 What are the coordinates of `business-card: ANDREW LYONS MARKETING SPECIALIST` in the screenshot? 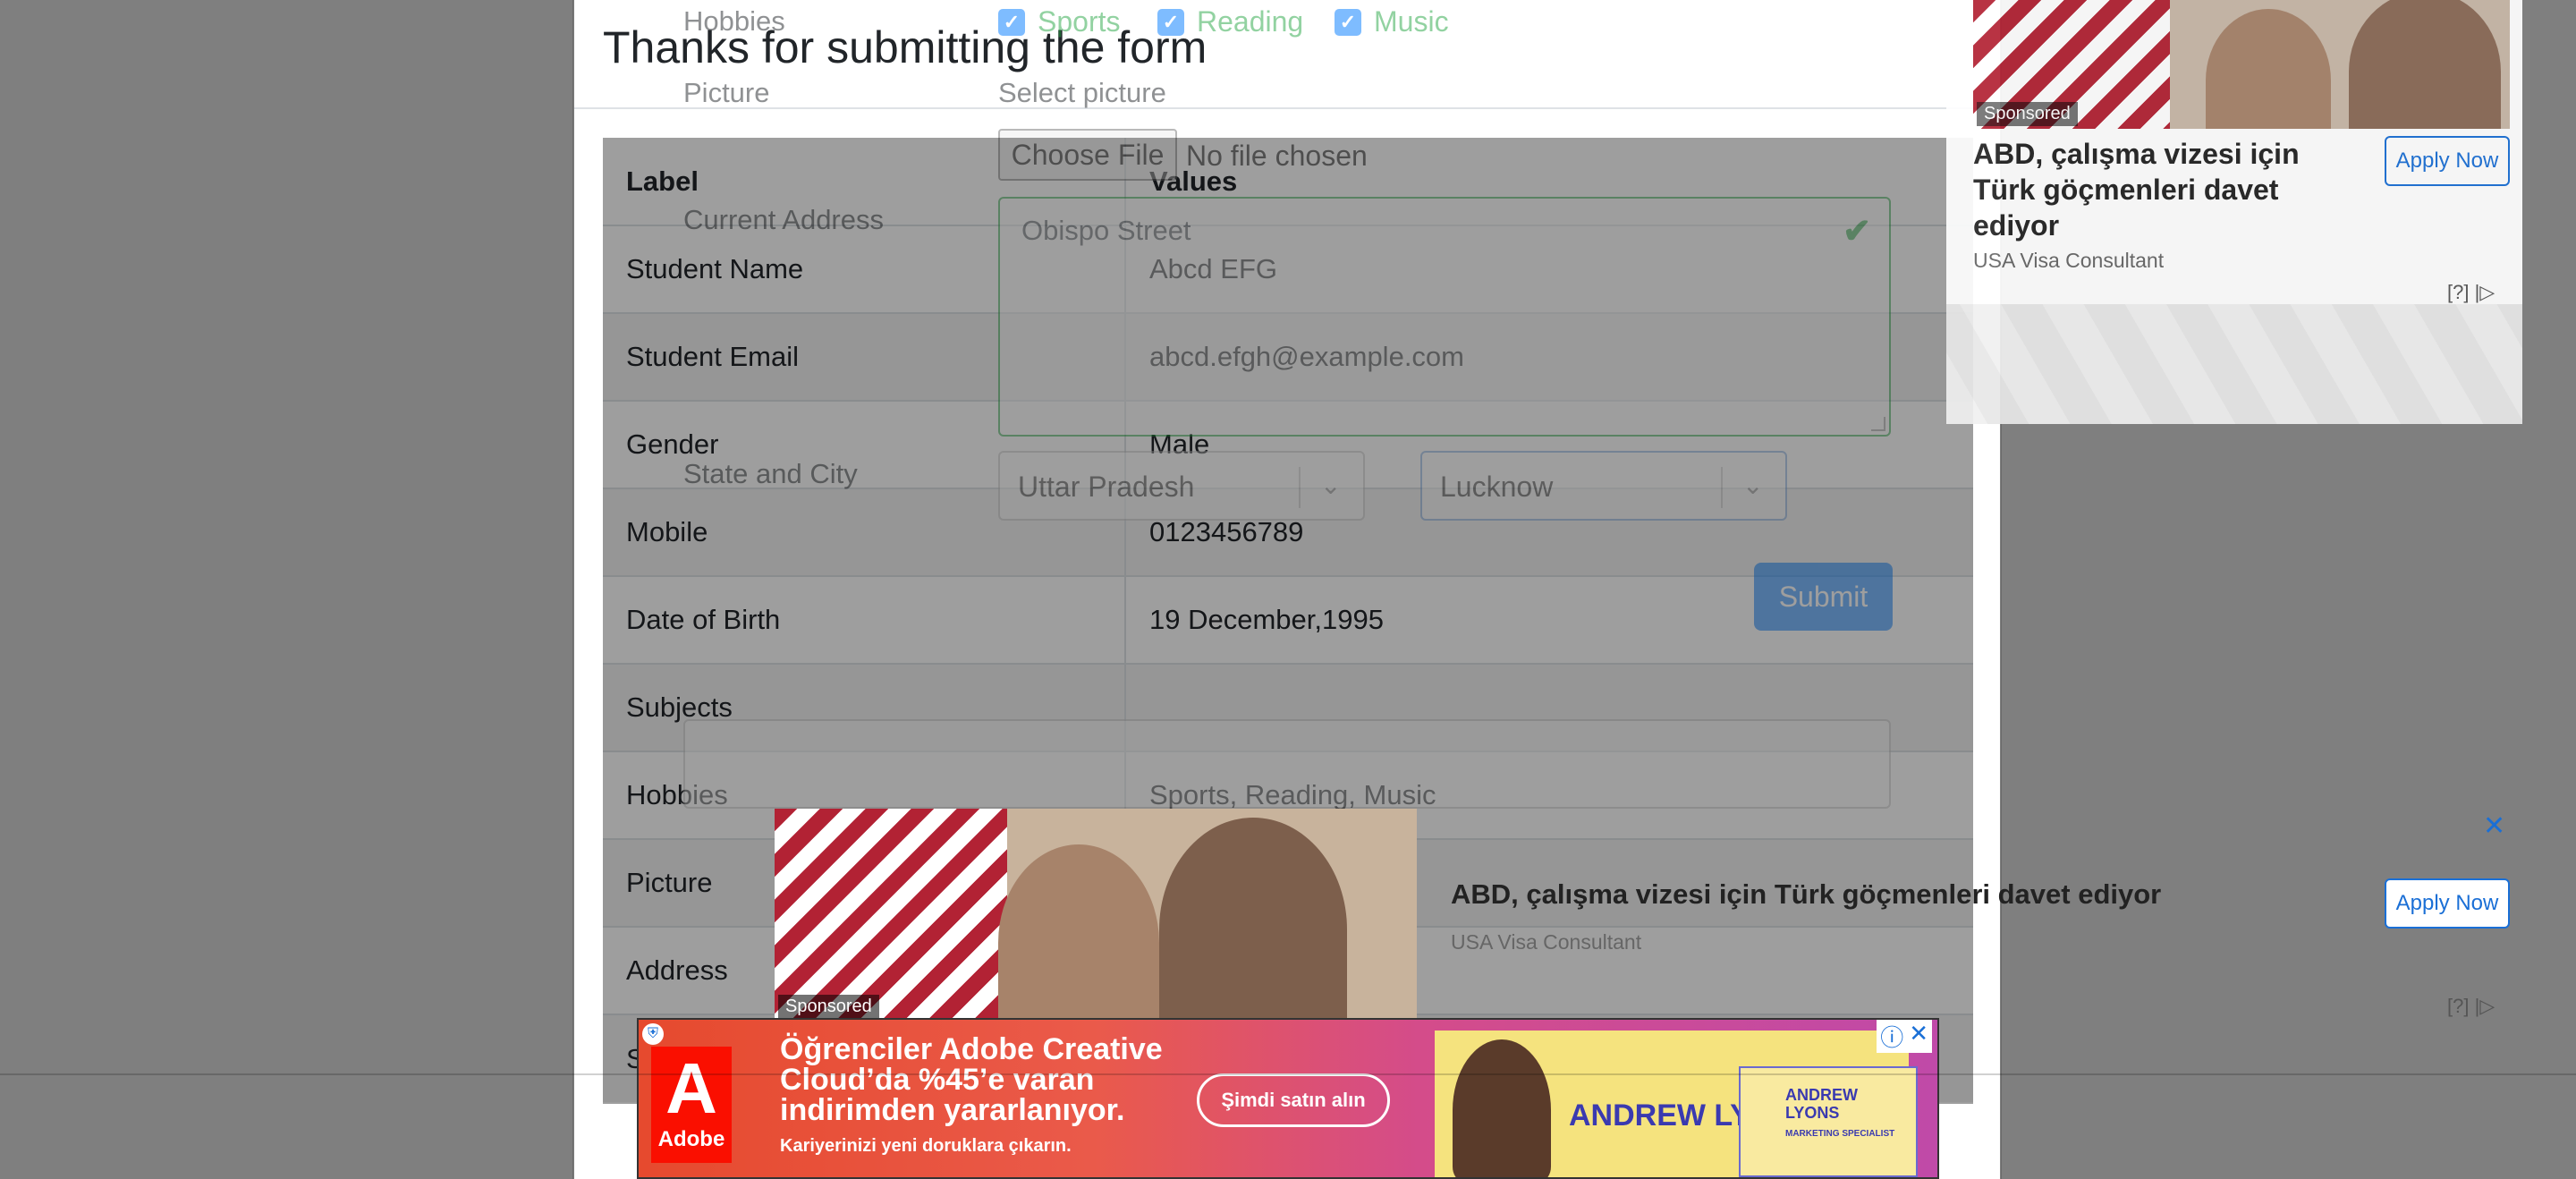 It's located at (1828, 1122).